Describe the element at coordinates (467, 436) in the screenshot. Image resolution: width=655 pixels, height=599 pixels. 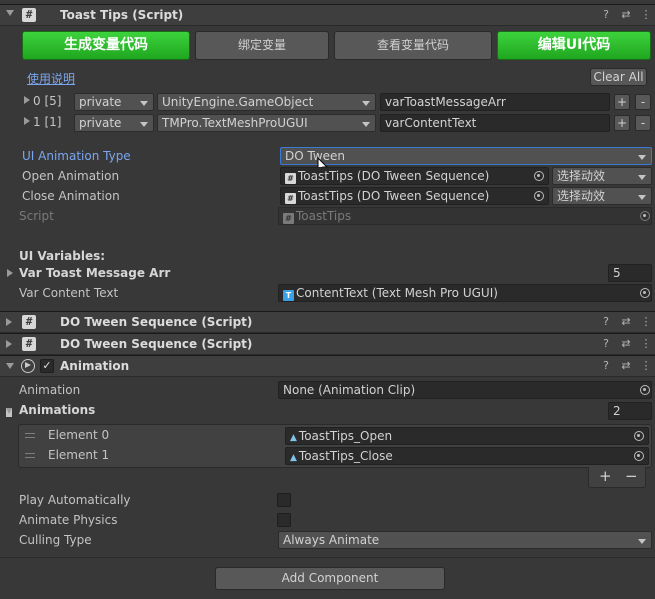
I see `element-field: ▲ ToastTips_Open` at that location.